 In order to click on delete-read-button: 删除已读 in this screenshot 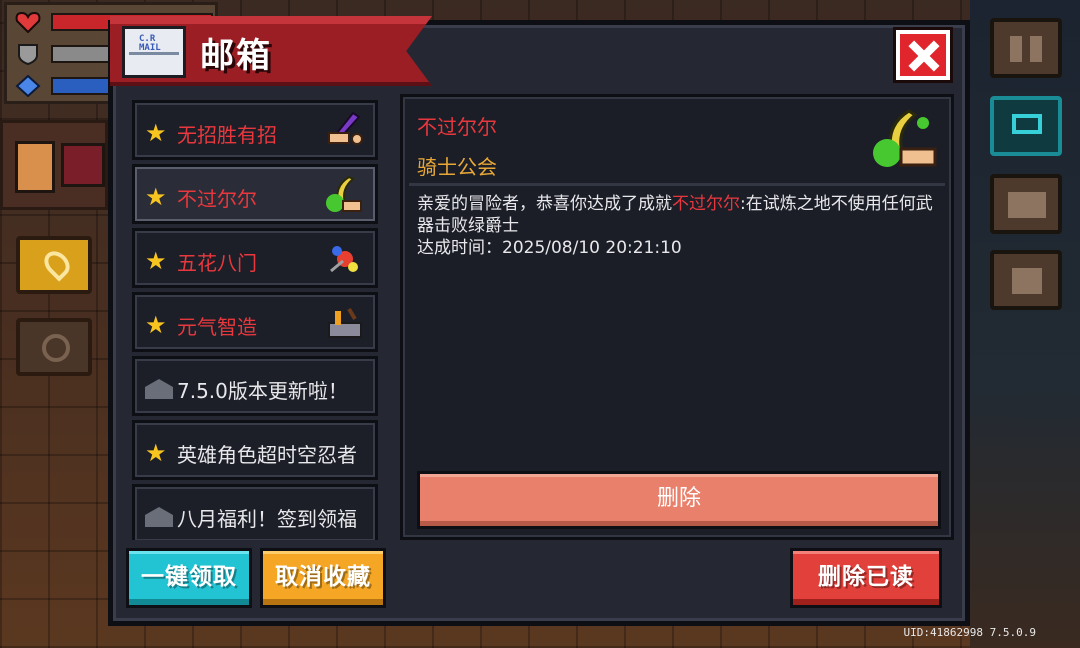, I will do `click(866, 578)`.